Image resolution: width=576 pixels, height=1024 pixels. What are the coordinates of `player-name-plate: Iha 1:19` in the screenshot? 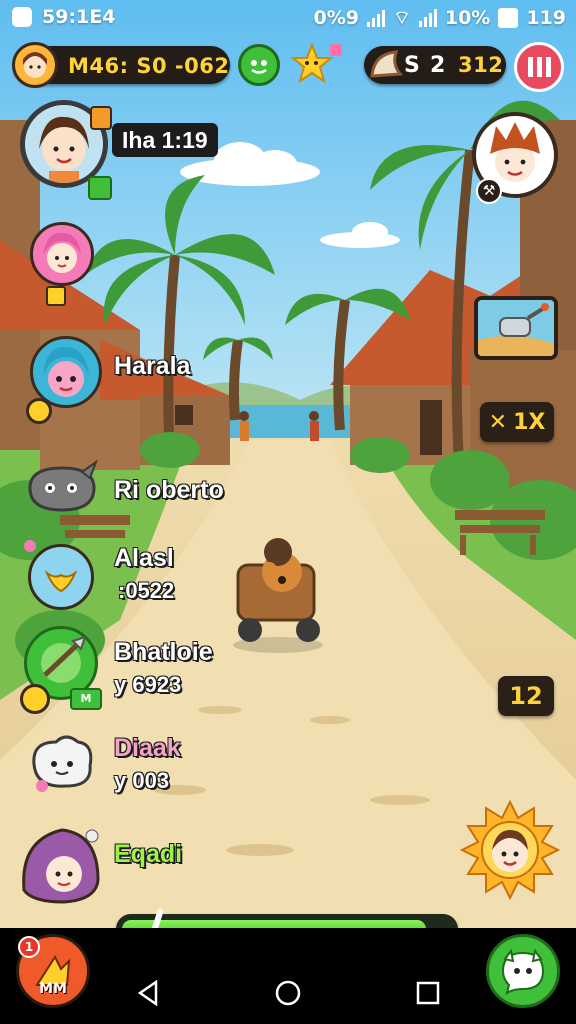 It's located at (165, 140).